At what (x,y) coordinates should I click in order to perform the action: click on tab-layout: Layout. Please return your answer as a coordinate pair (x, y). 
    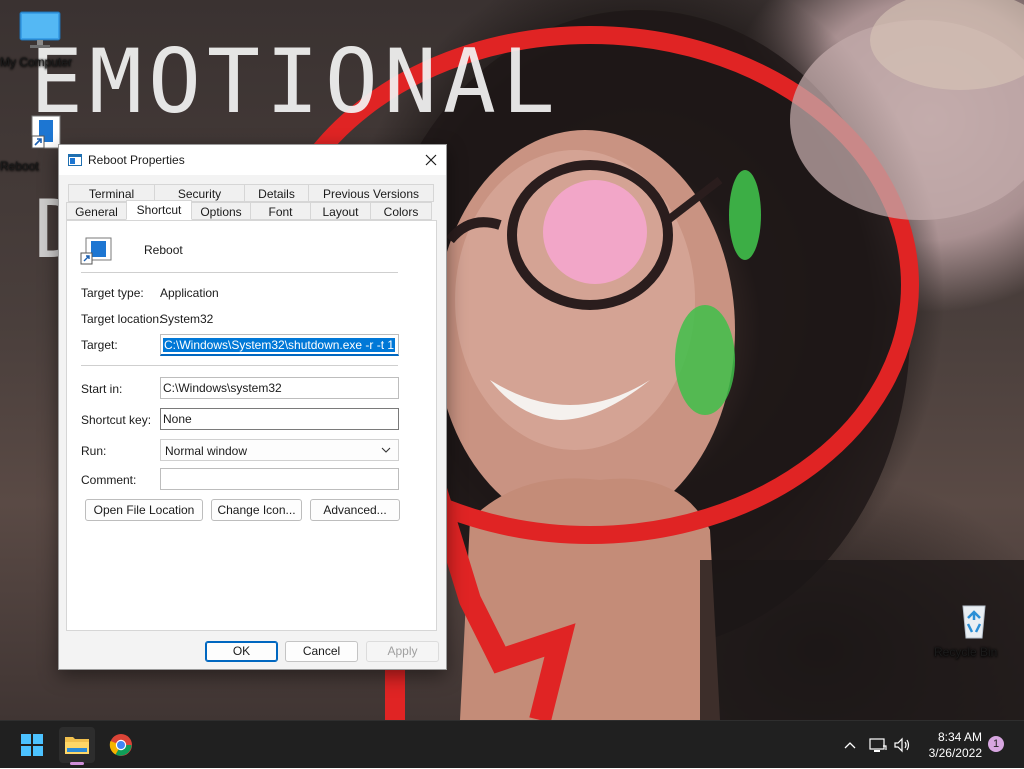
    Looking at the image, I should click on (340, 211).